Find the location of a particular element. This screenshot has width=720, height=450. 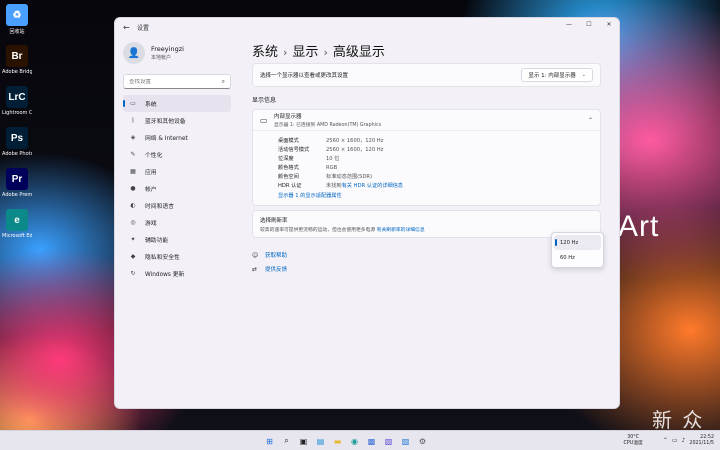

maximize-button: ☐ is located at coordinates (589, 24).